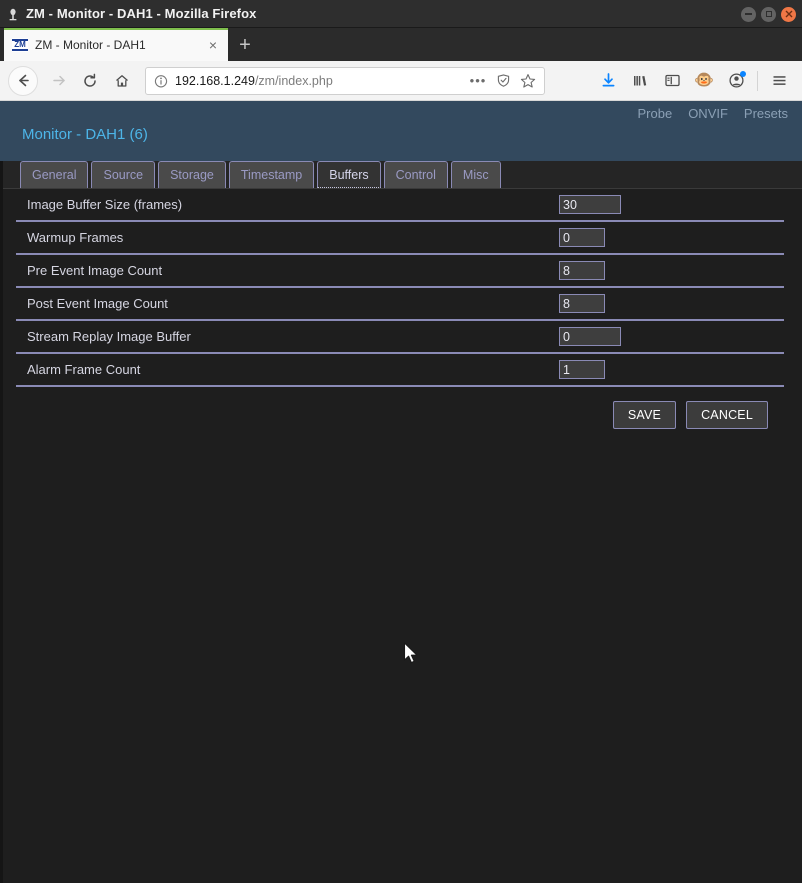  I want to click on toolbar-divider, so click(757, 80).